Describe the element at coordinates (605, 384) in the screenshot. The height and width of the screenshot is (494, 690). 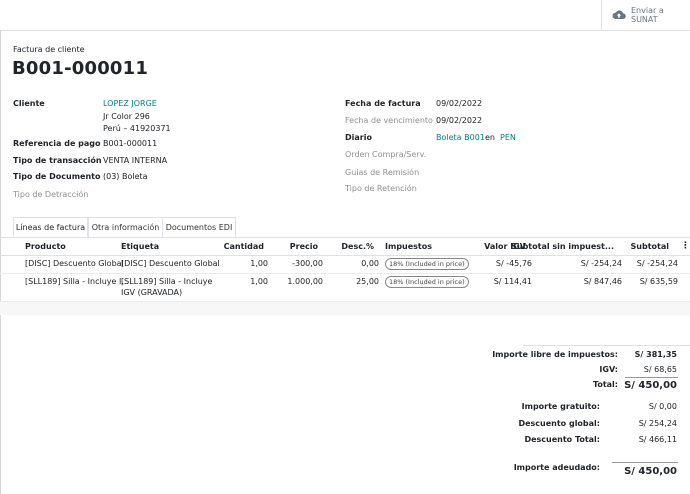
I see `total-label: Total:` at that location.